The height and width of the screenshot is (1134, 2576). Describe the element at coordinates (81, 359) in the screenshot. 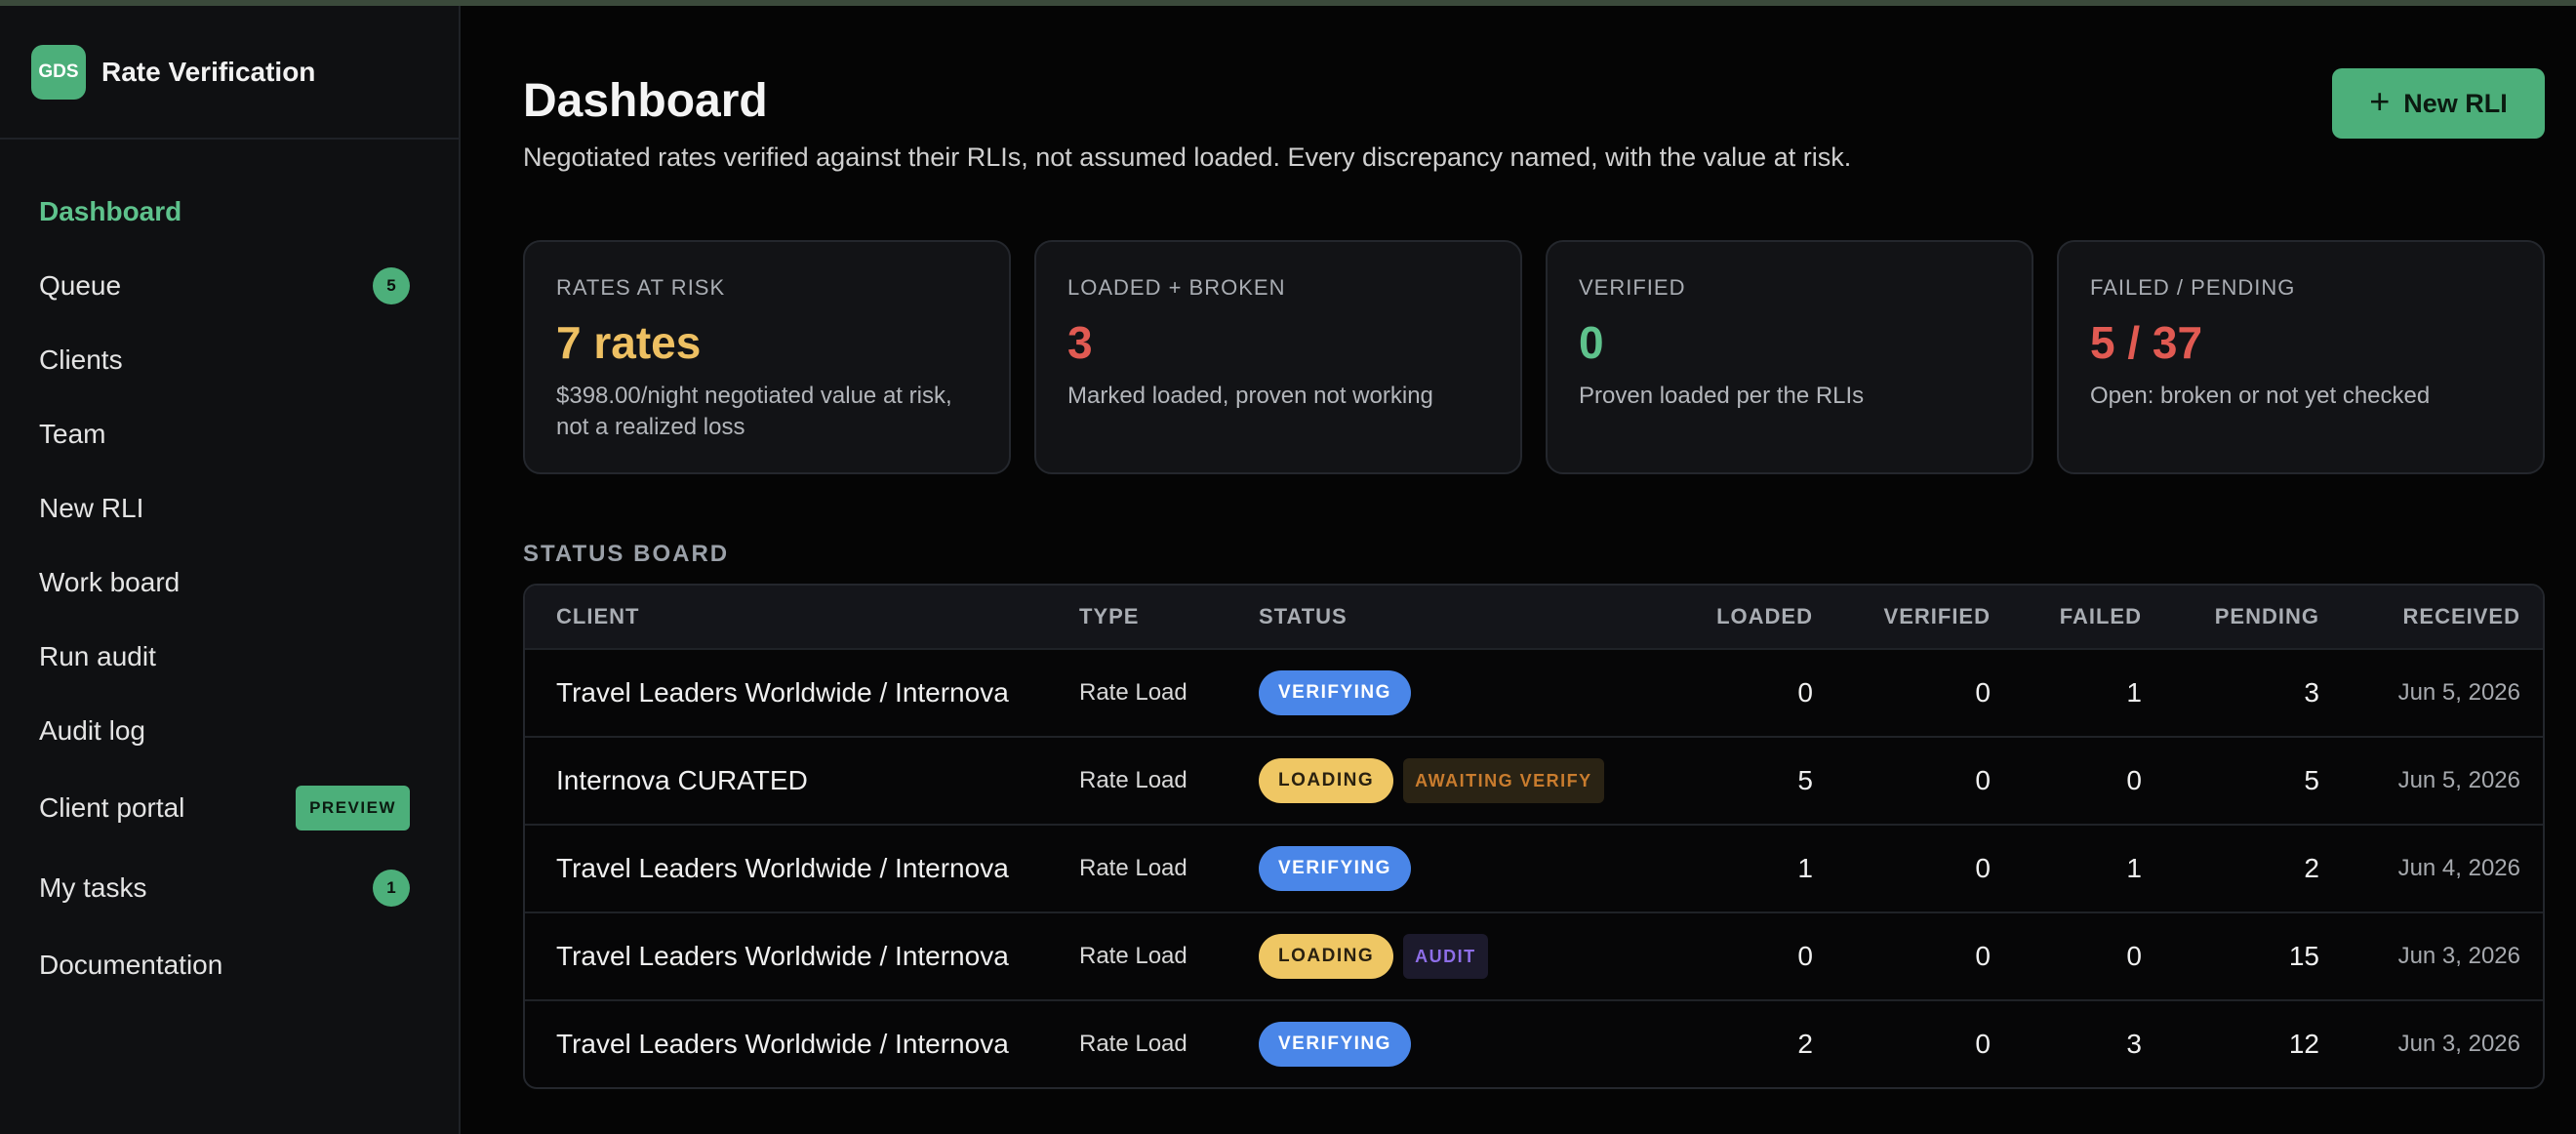

I see `sidebar-item-label: Clients` at that location.